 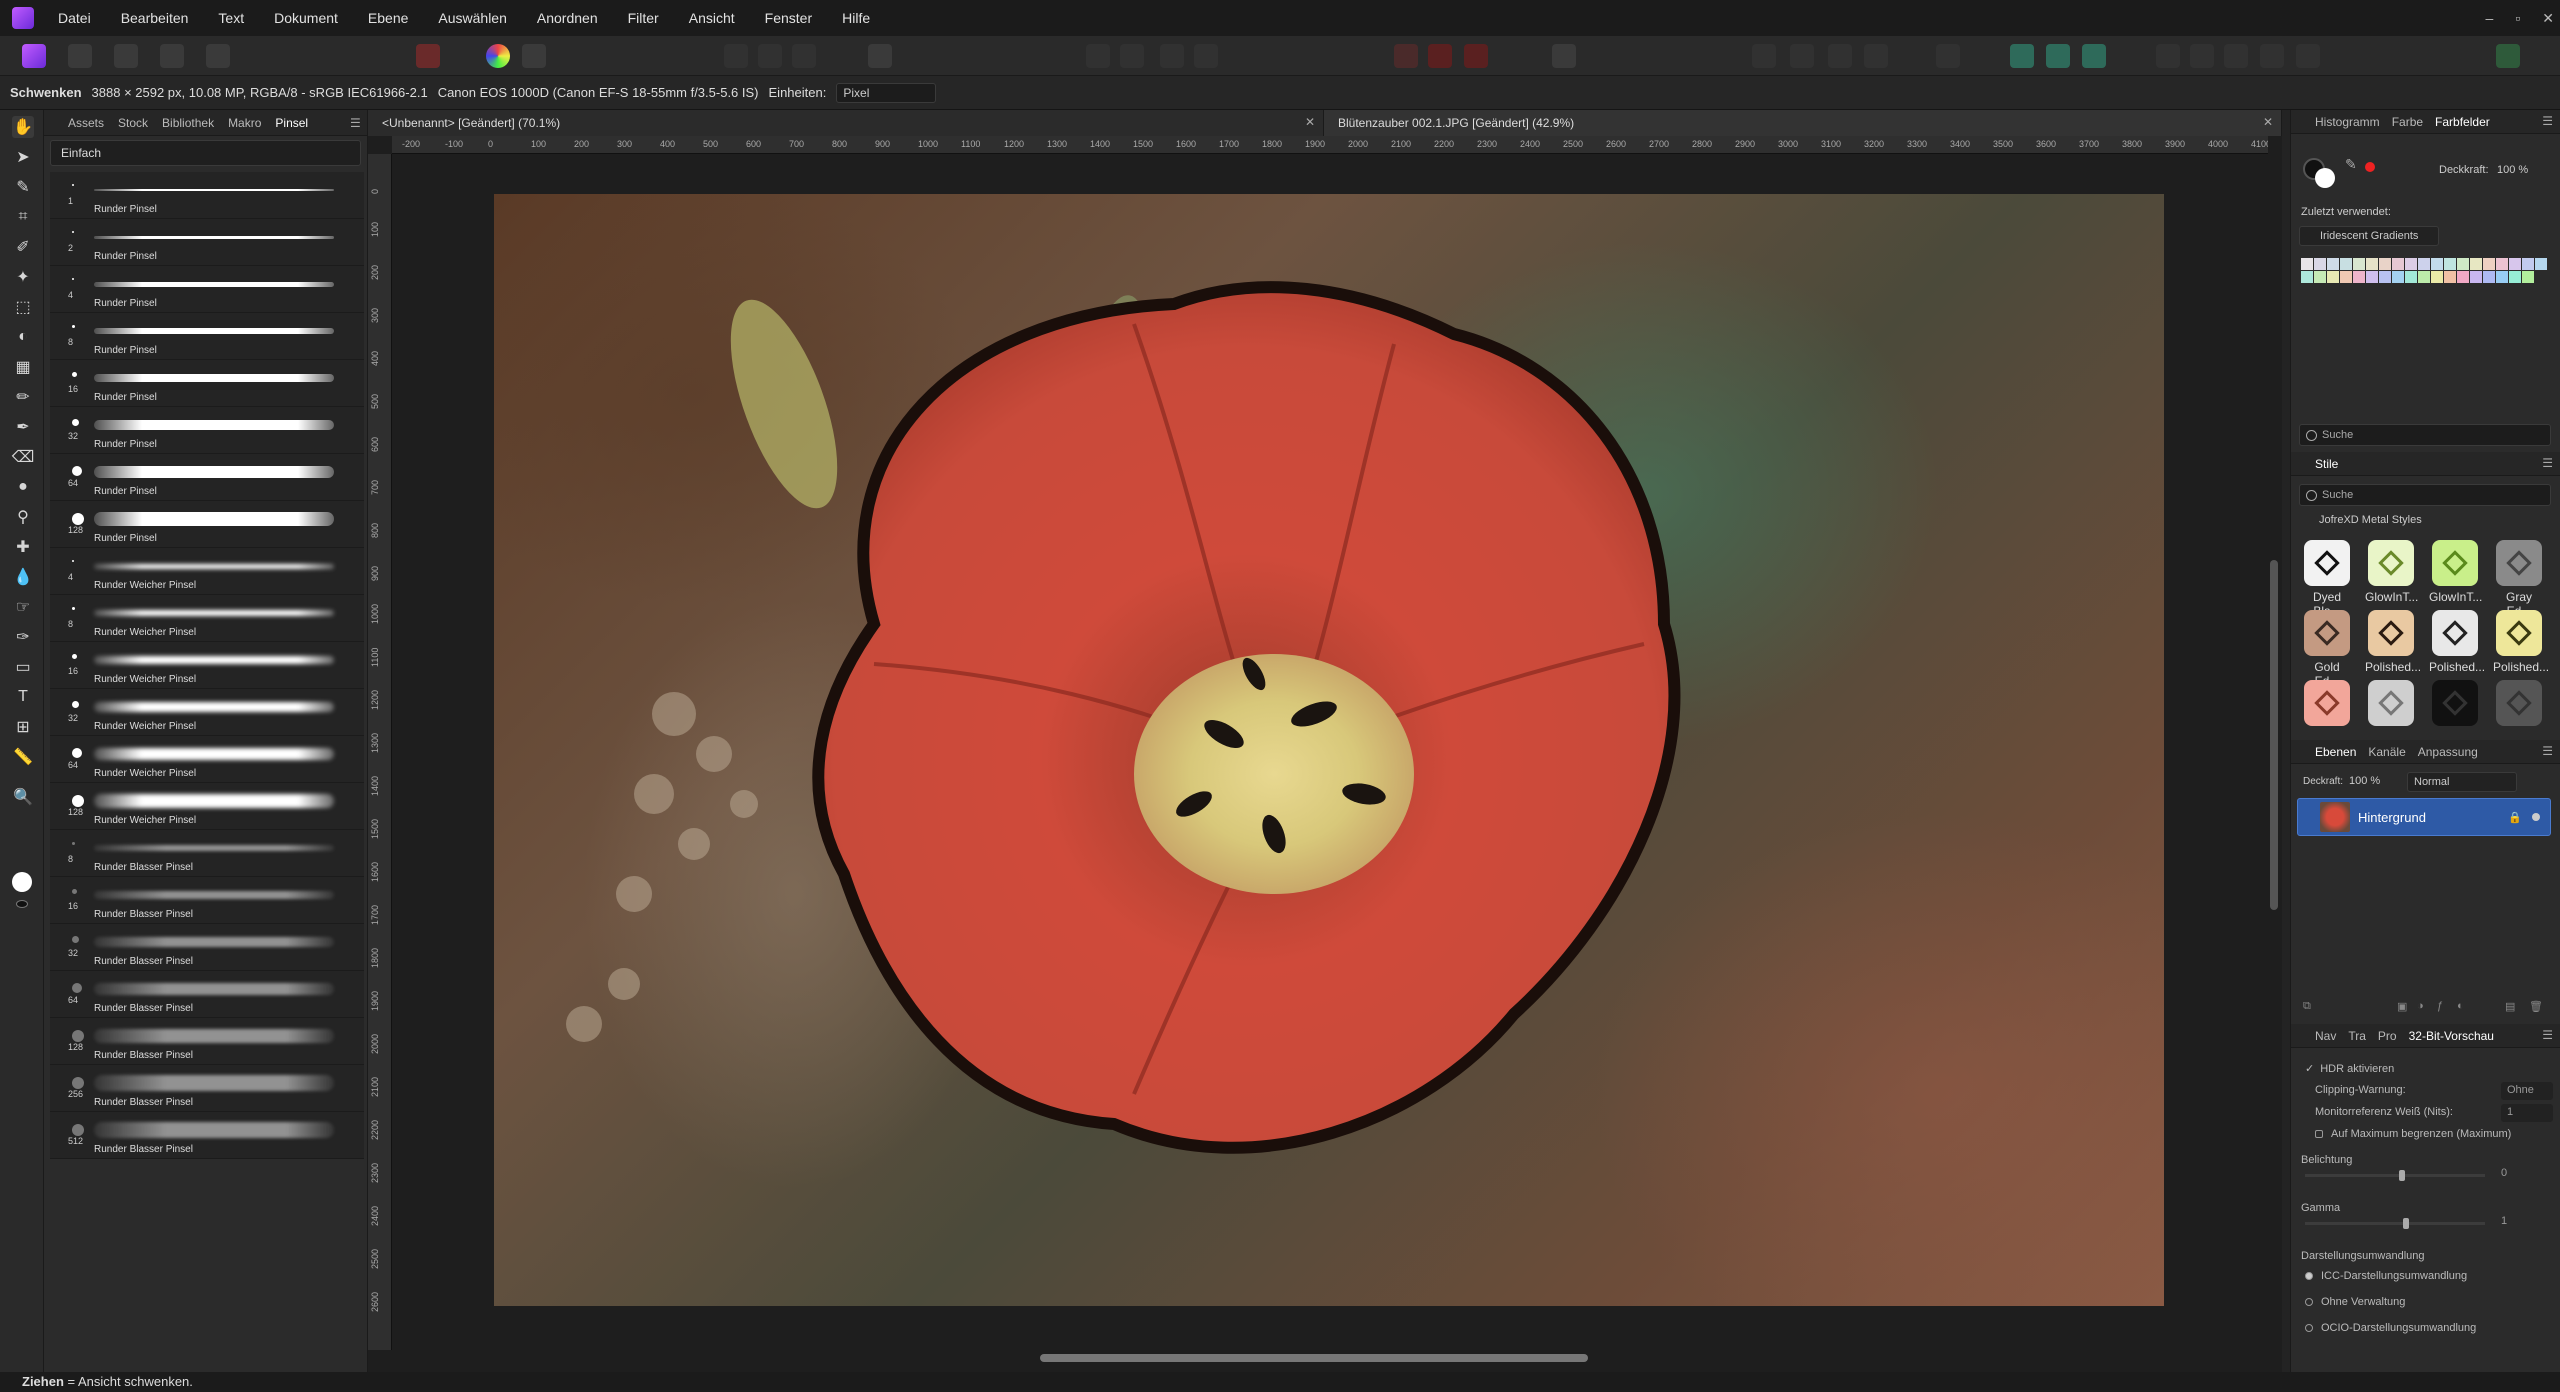 I want to click on erase-tool-icon: ⌫, so click(x=23, y=457).